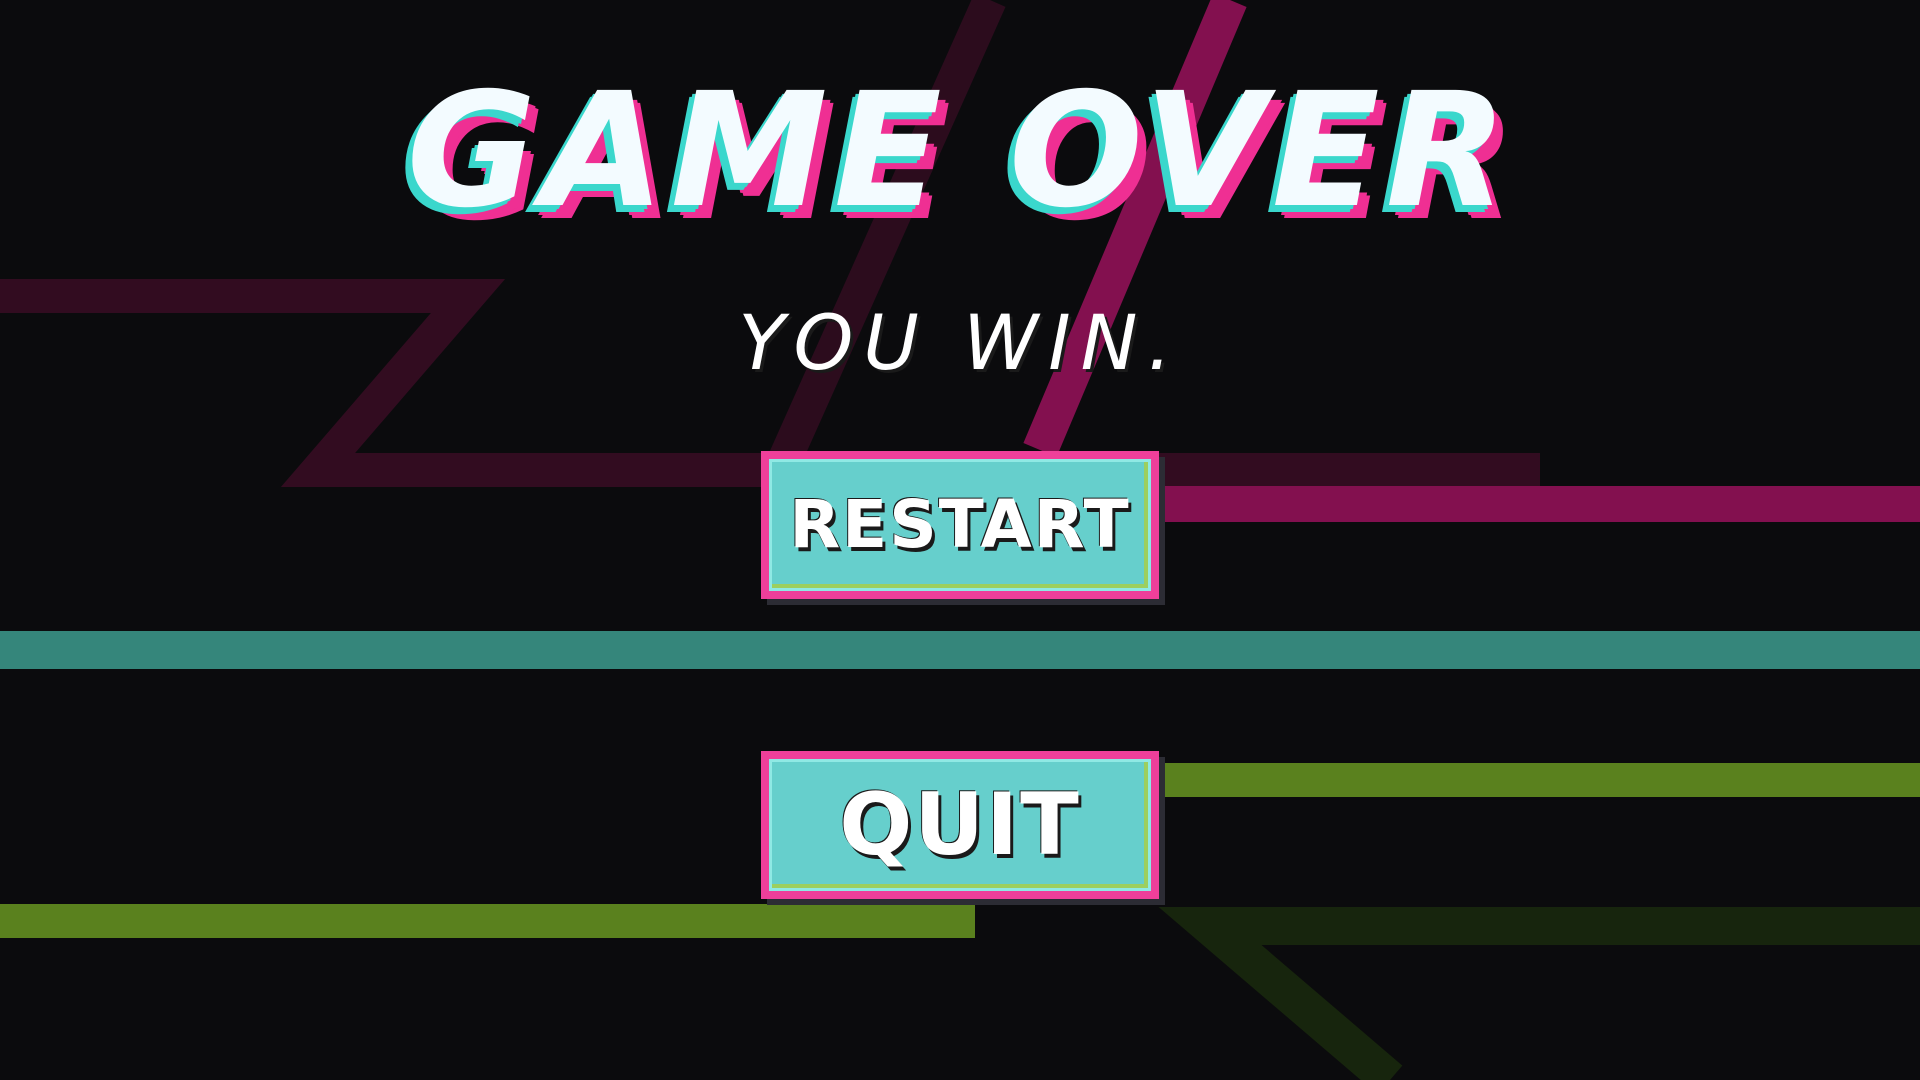  Describe the element at coordinates (960, 342) in the screenshot. I see `result-subtitle: YOU WIN.` at that location.